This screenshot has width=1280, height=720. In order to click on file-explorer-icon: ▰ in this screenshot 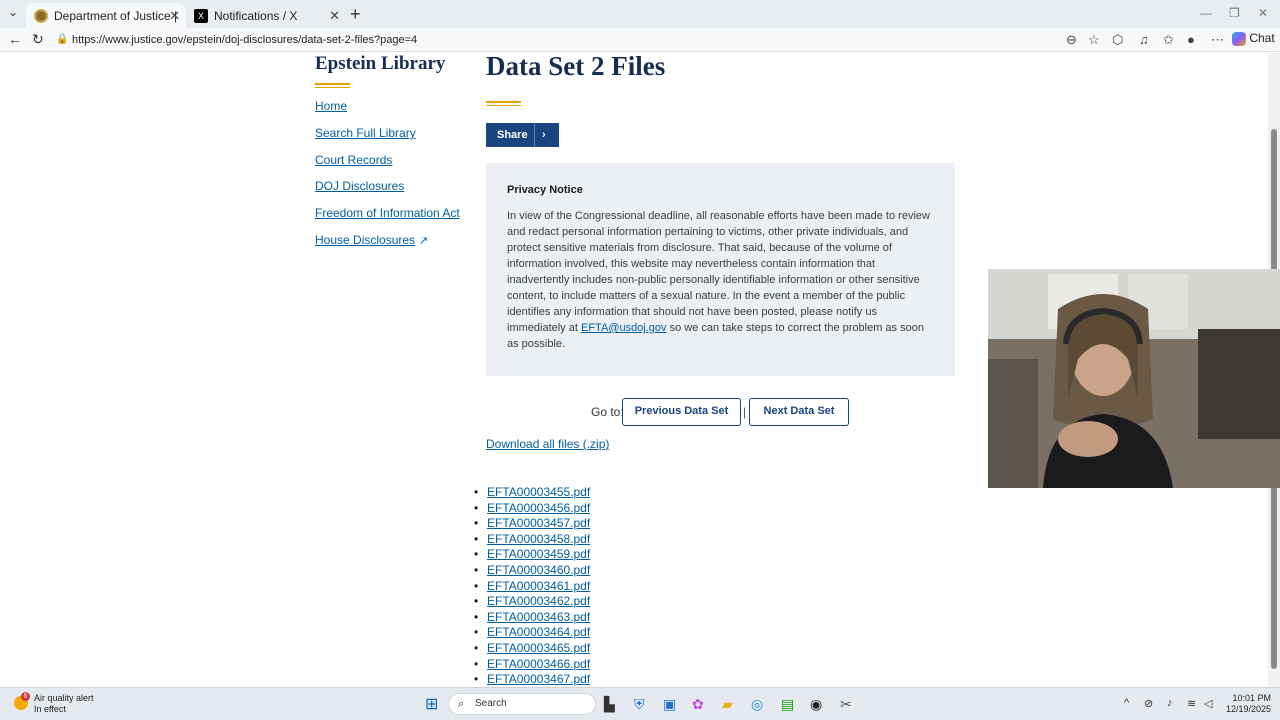, I will do `click(727, 704)`.